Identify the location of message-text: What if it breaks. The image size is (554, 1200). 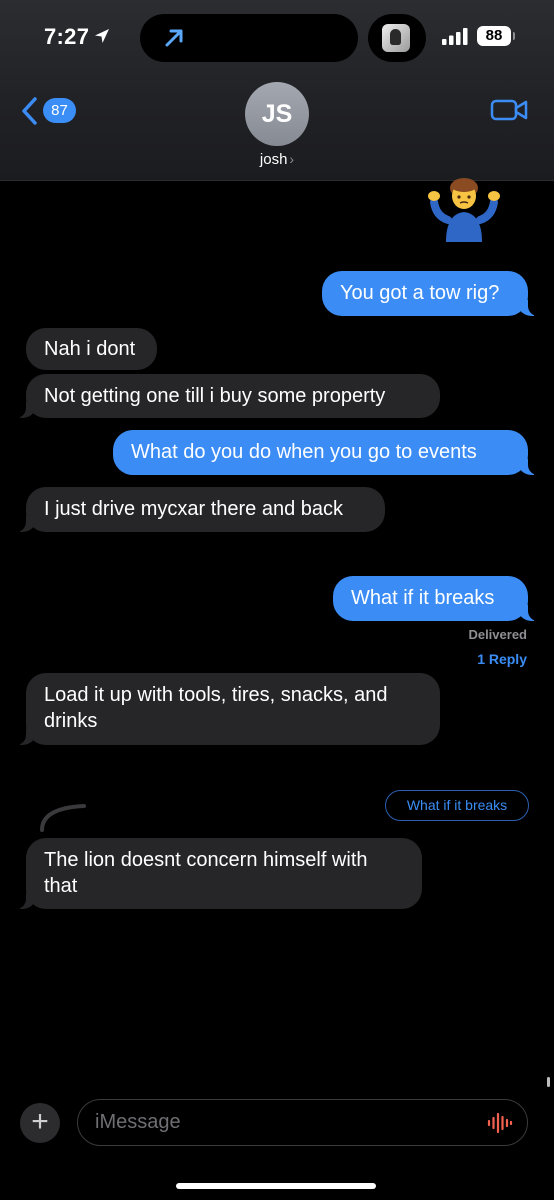
(423, 598).